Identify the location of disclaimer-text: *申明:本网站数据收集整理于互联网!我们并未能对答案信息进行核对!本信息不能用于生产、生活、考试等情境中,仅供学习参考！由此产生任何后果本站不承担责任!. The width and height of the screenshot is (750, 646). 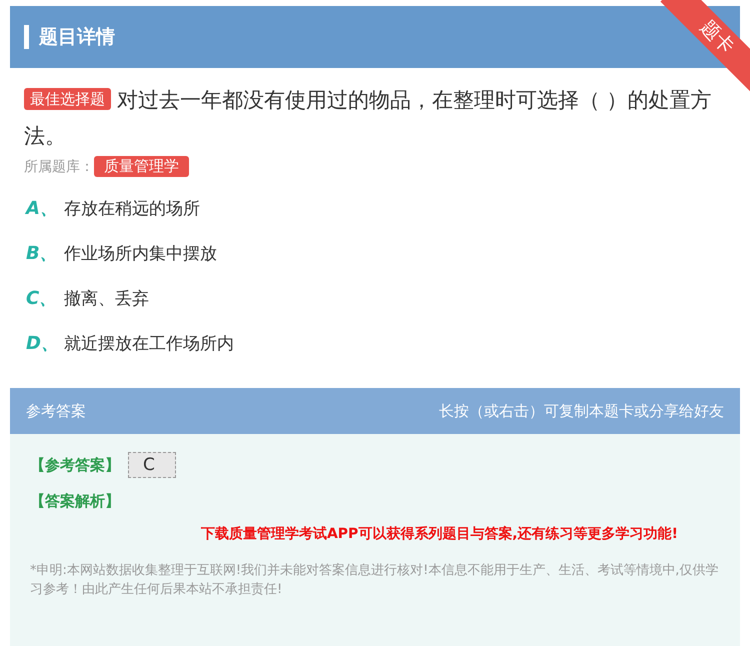
(375, 580).